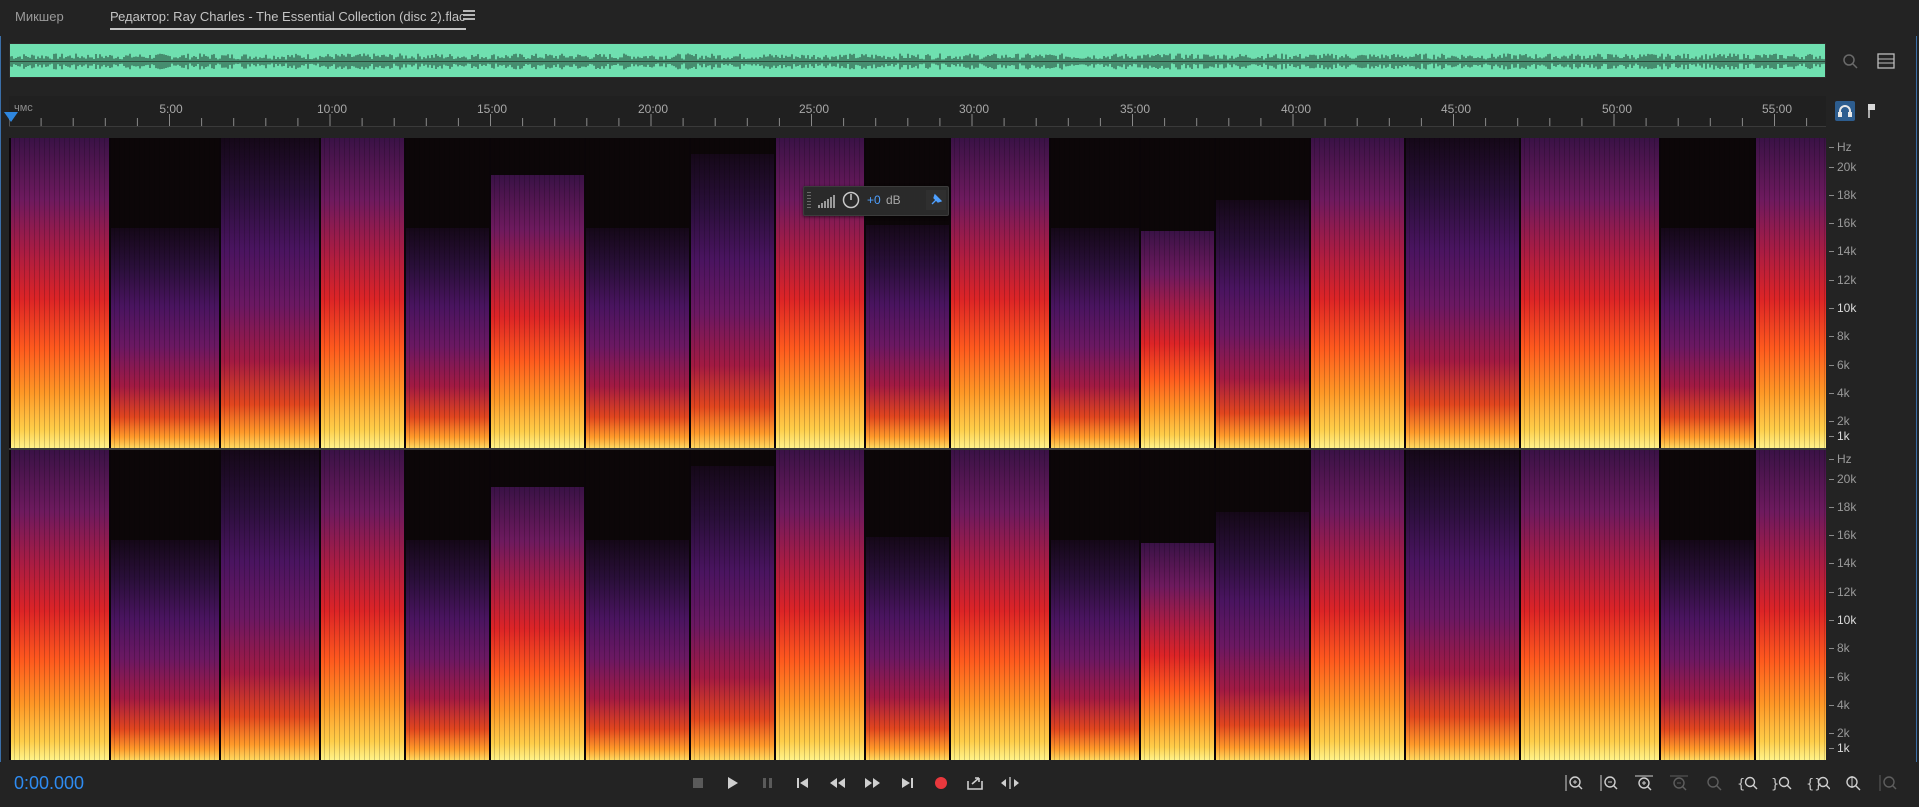 The width and height of the screenshot is (1919, 807). Describe the element at coordinates (907, 783) in the screenshot. I see `go-to-end-button` at that location.